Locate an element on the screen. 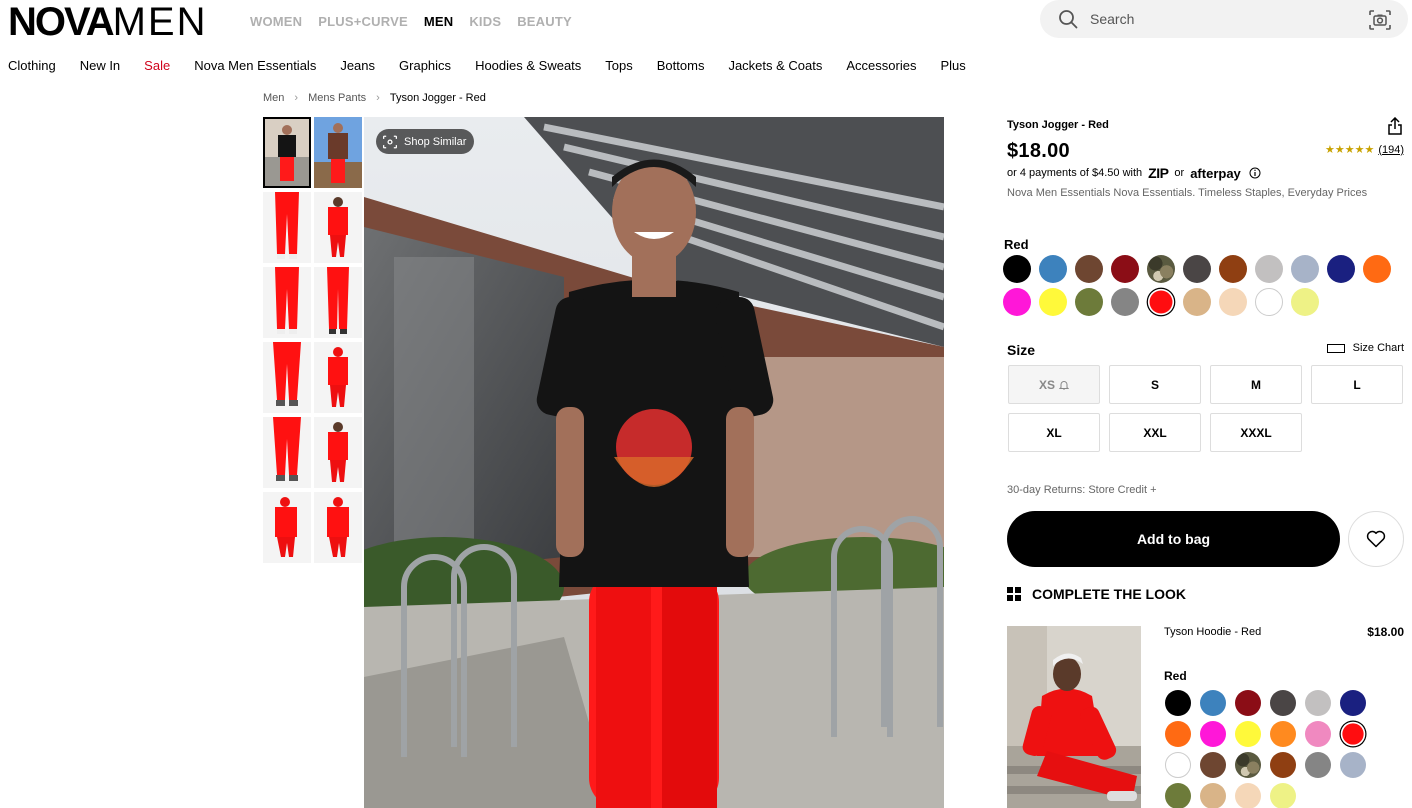 The height and width of the screenshot is (808, 1412). camera-search-icon is located at coordinates (1380, 20).